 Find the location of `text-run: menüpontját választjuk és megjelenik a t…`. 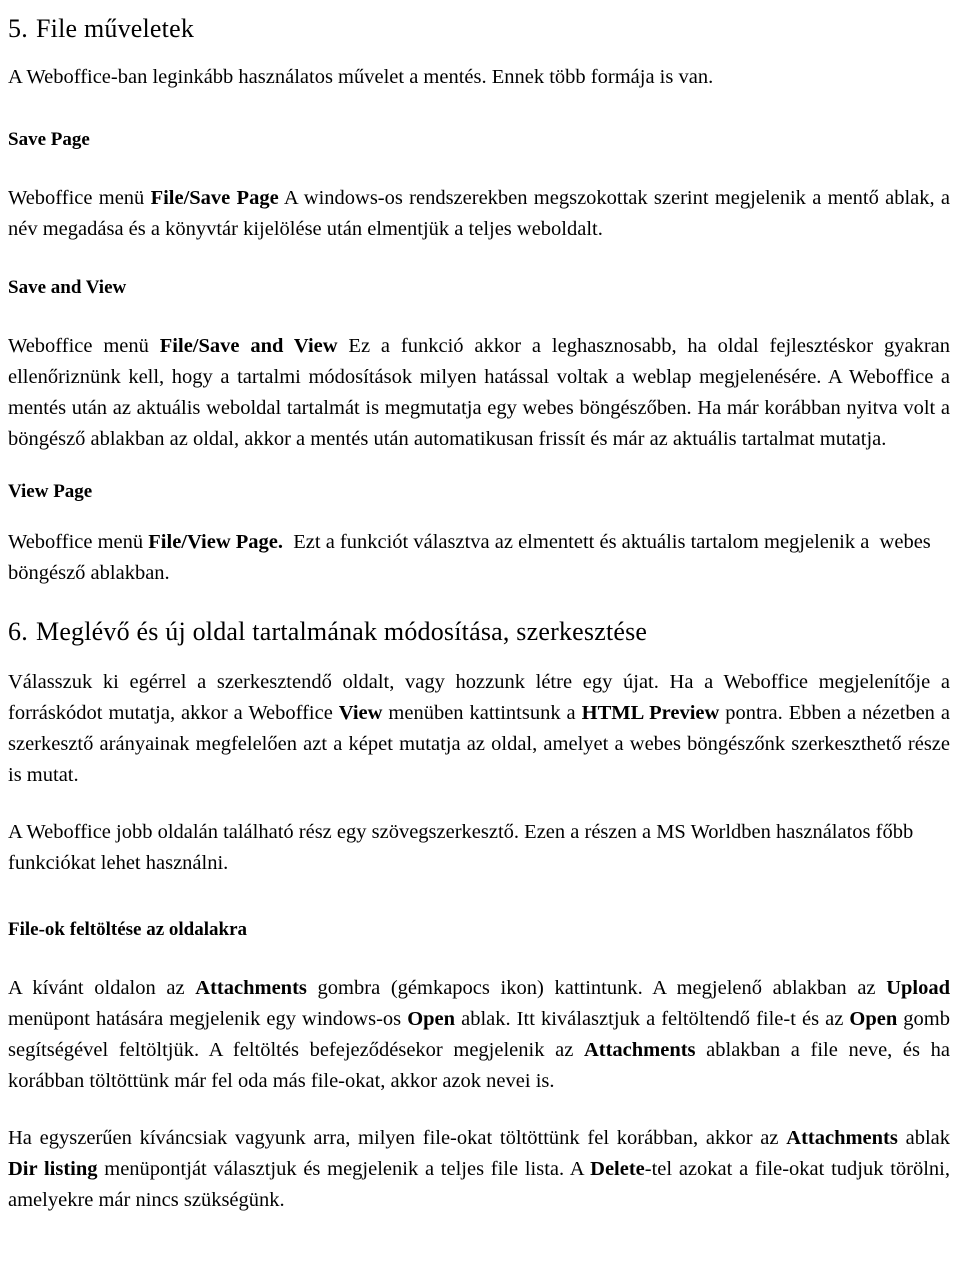

text-run: menüpontját választjuk és megjelenik a t… is located at coordinates (344, 1169).